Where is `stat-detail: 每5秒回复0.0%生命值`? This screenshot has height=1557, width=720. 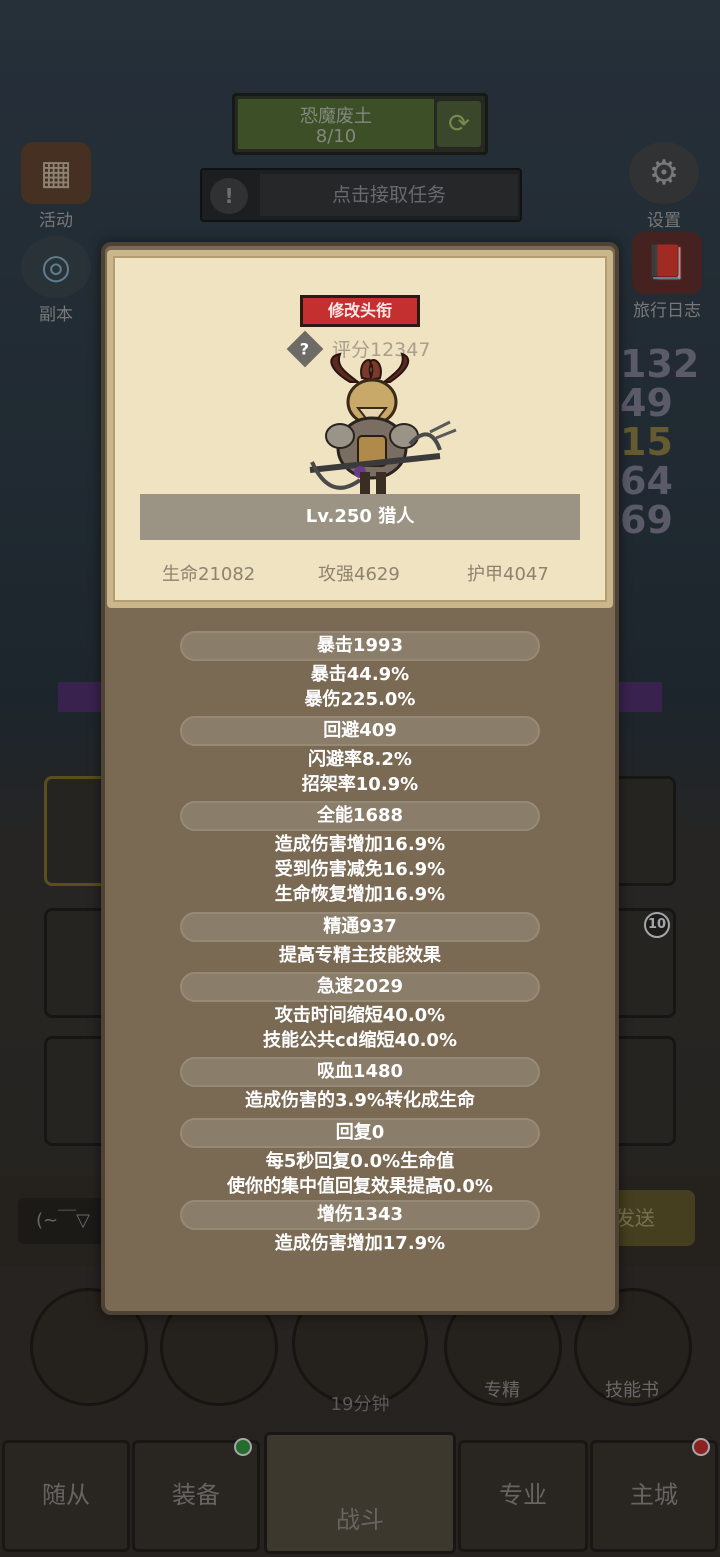
stat-detail: 每5秒回复0.0%生命值 is located at coordinates (360, 1161).